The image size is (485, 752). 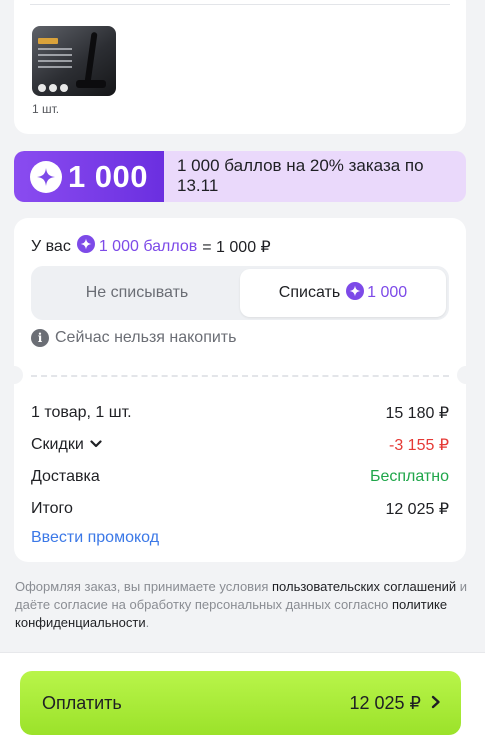 I want to click on use-points-label: Списать, so click(x=309, y=292).